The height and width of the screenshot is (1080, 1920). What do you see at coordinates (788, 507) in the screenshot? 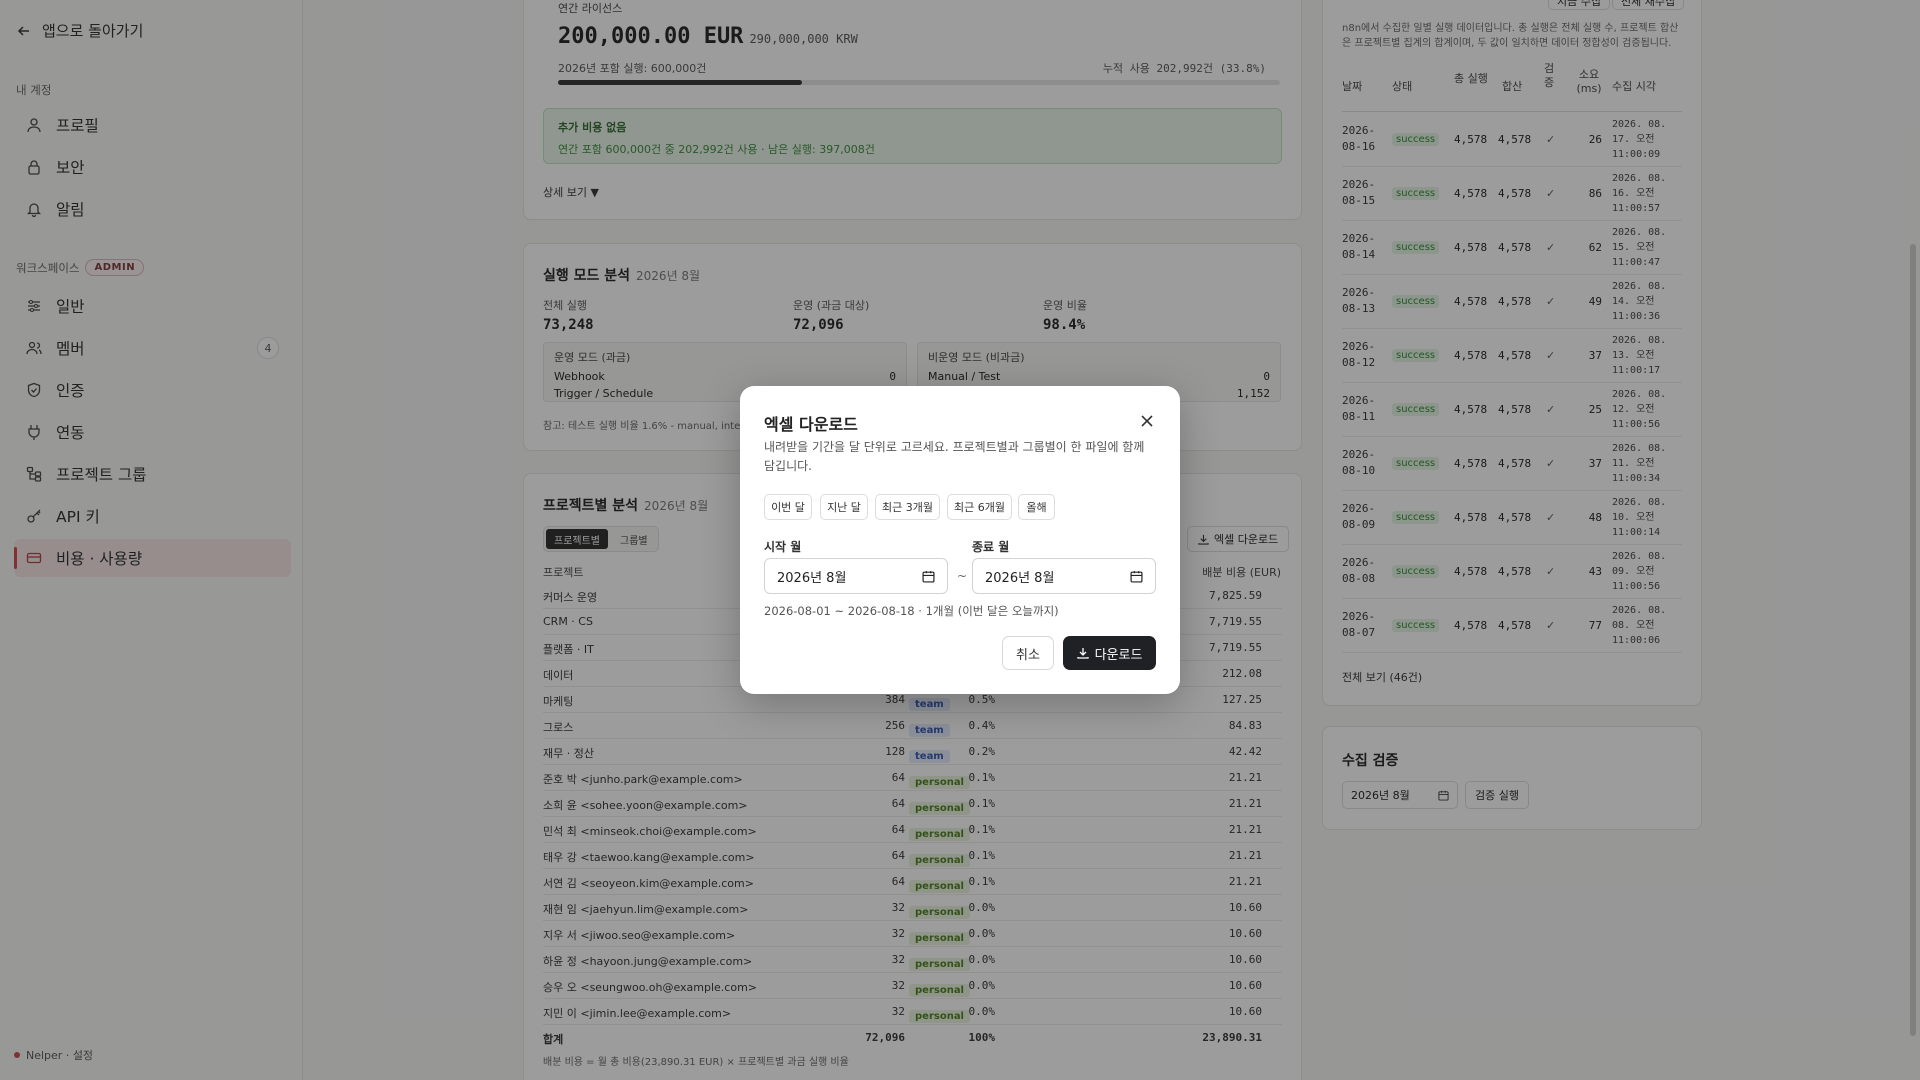
I see `preset-this-month: 이번 달` at bounding box center [788, 507].